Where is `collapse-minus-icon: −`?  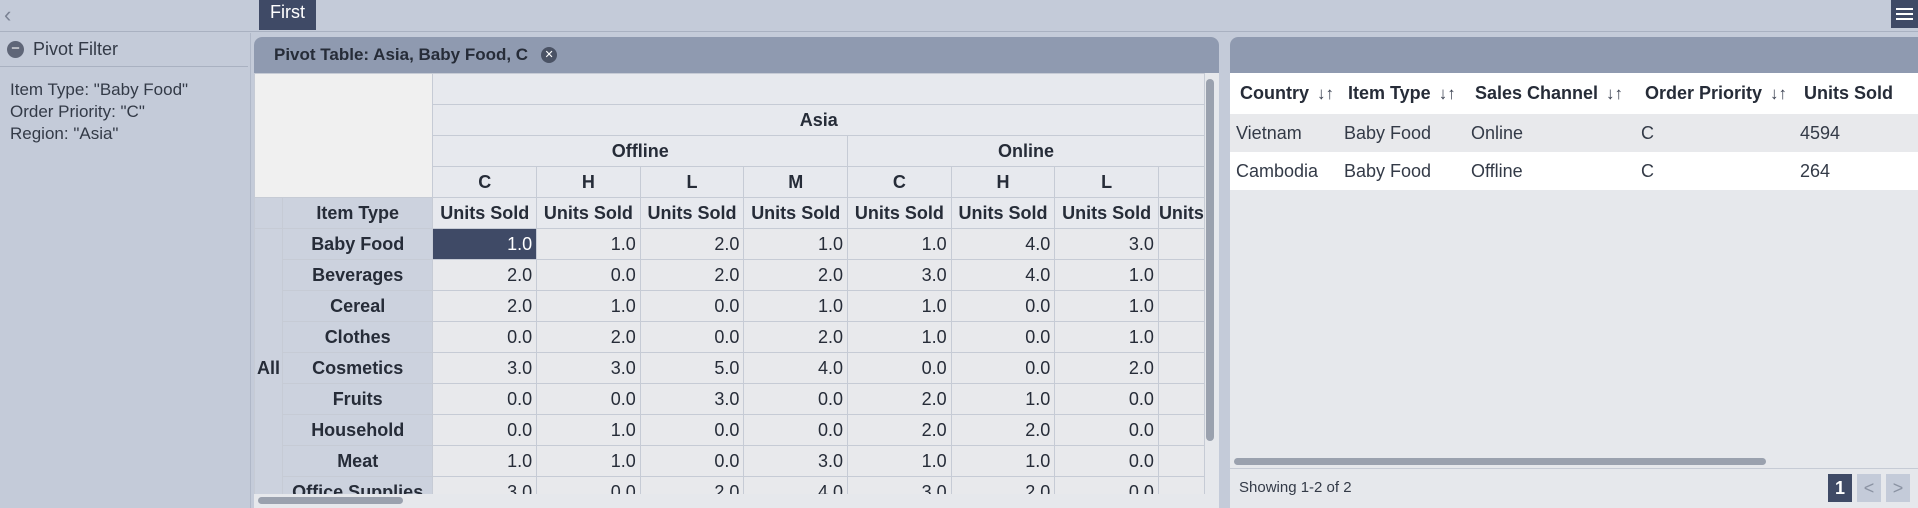 collapse-minus-icon: − is located at coordinates (15, 49).